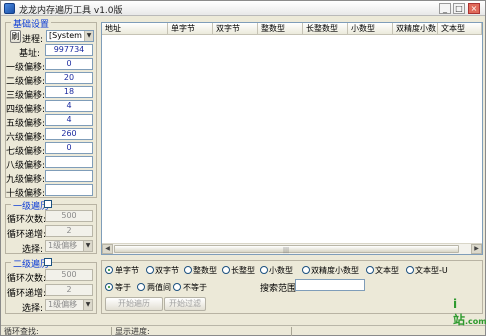 This screenshot has height=336, width=486. I want to click on traverse1-select: 1级偏移 ▼, so click(69, 246).